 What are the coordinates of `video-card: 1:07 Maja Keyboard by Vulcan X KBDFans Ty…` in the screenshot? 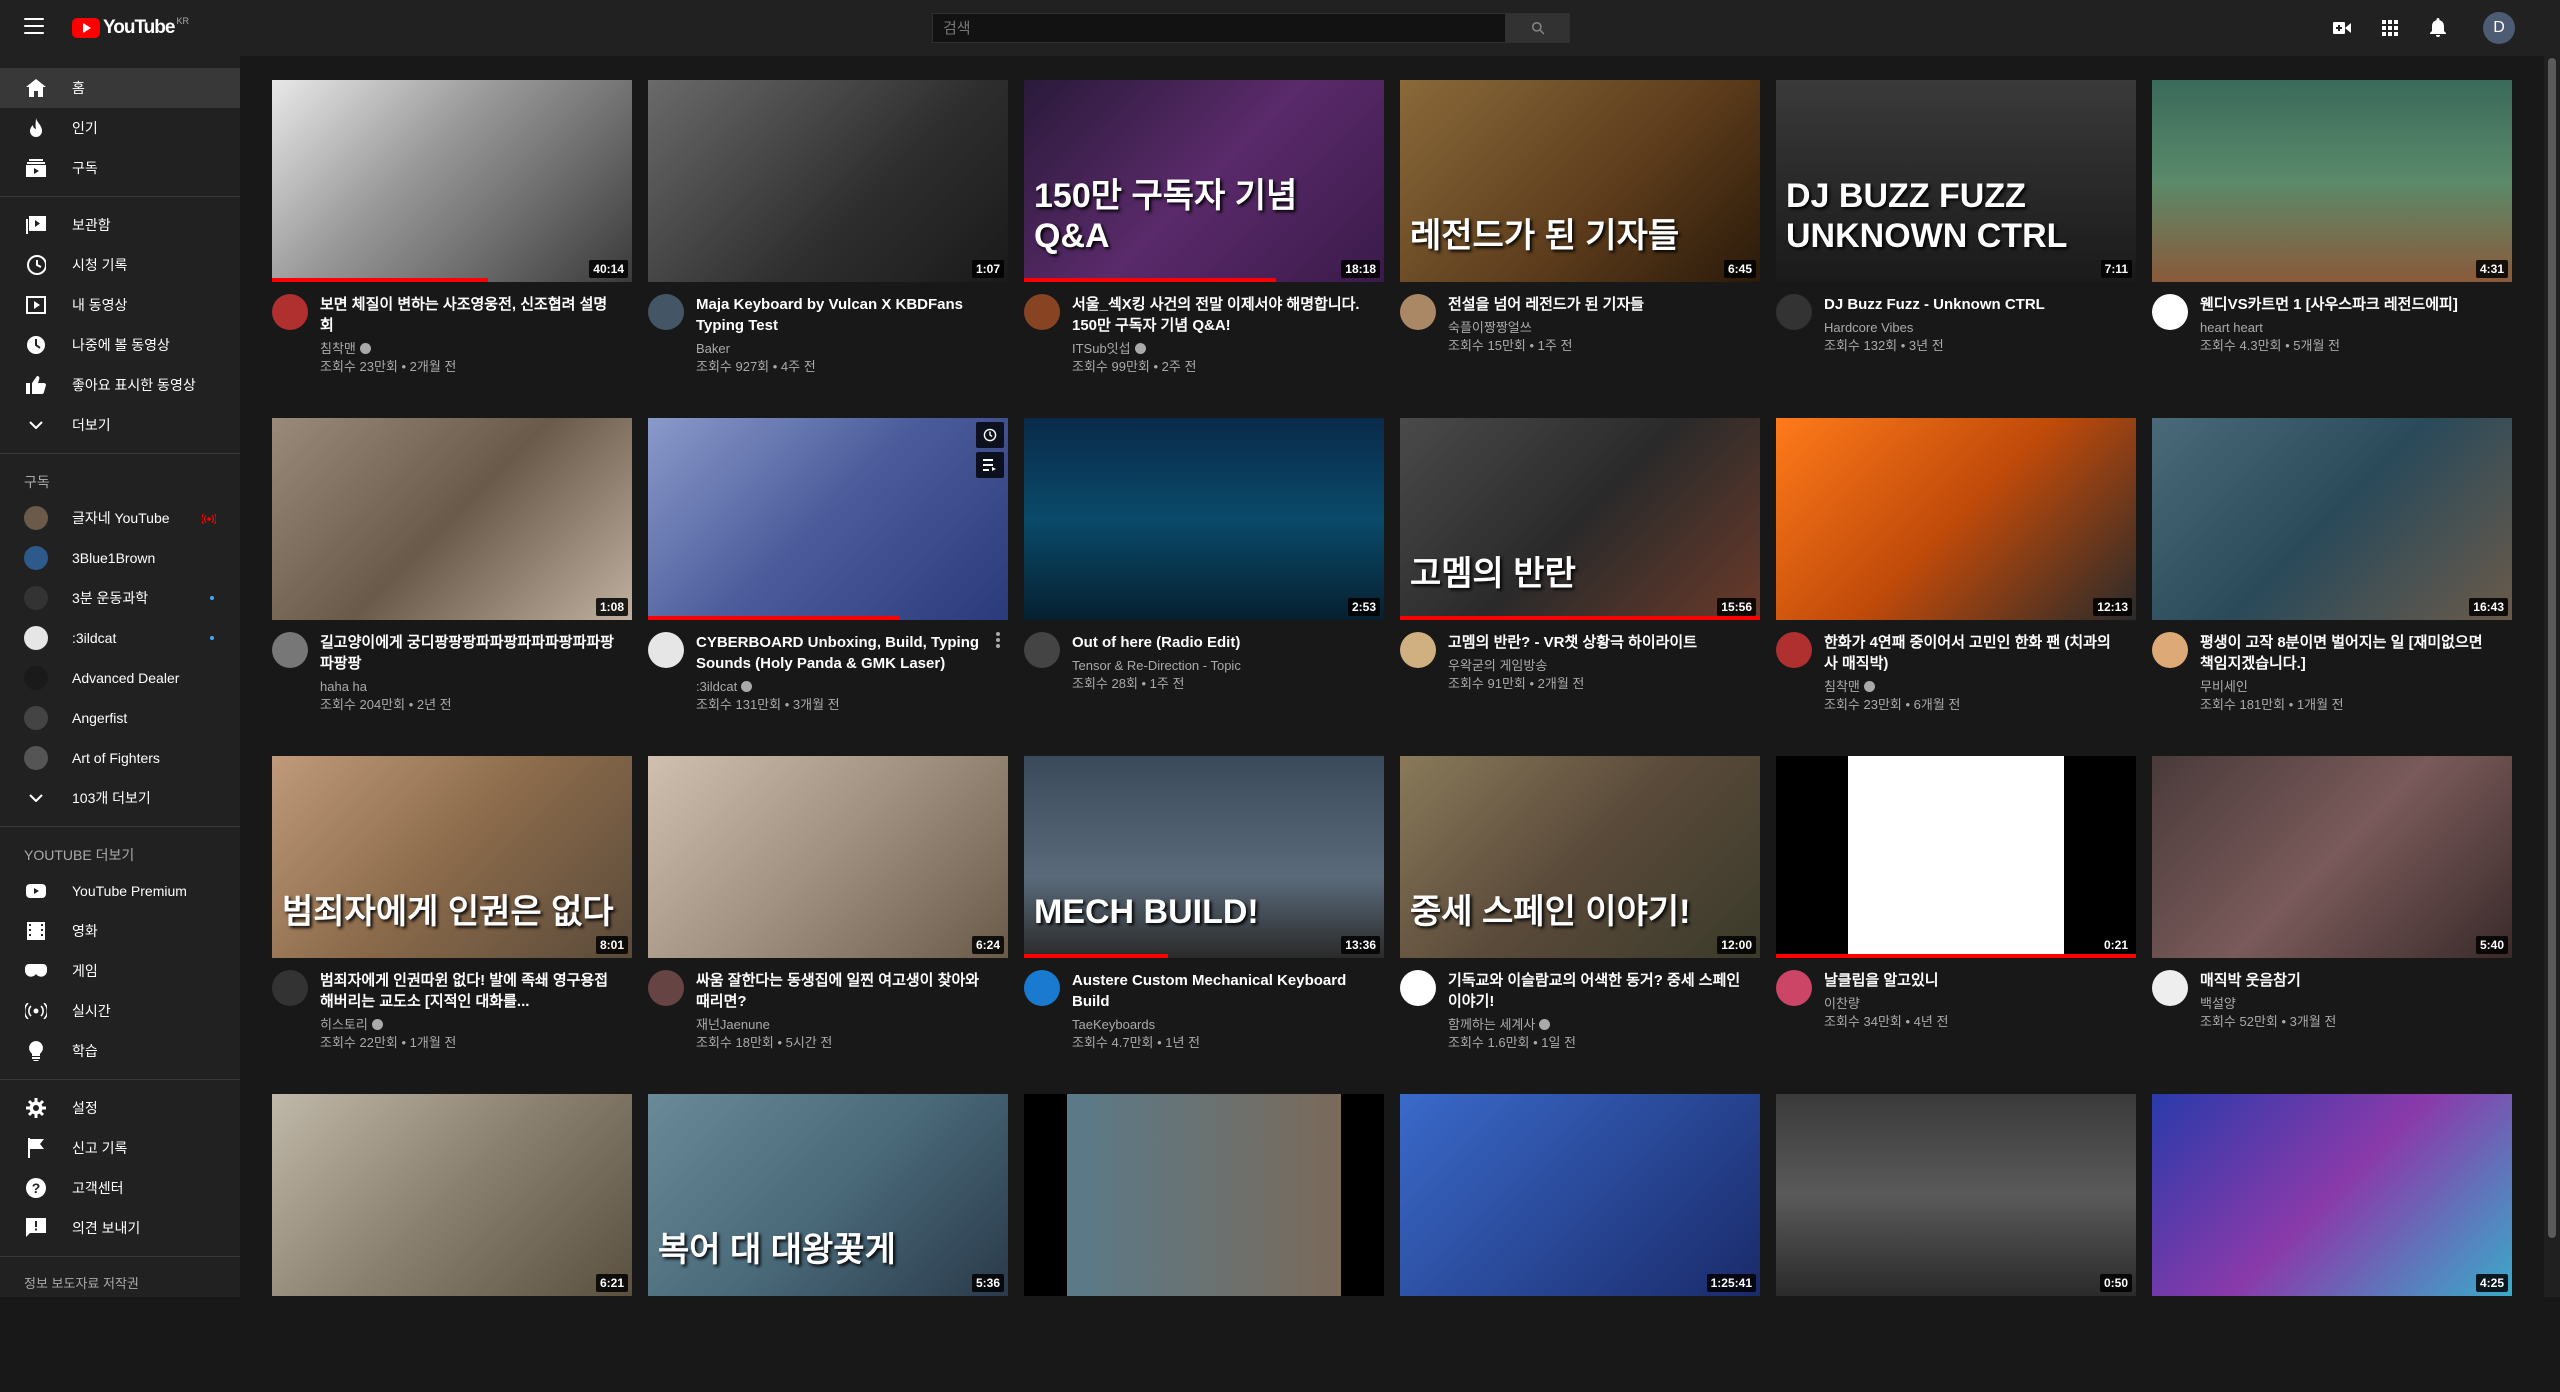 It's located at (828, 229).